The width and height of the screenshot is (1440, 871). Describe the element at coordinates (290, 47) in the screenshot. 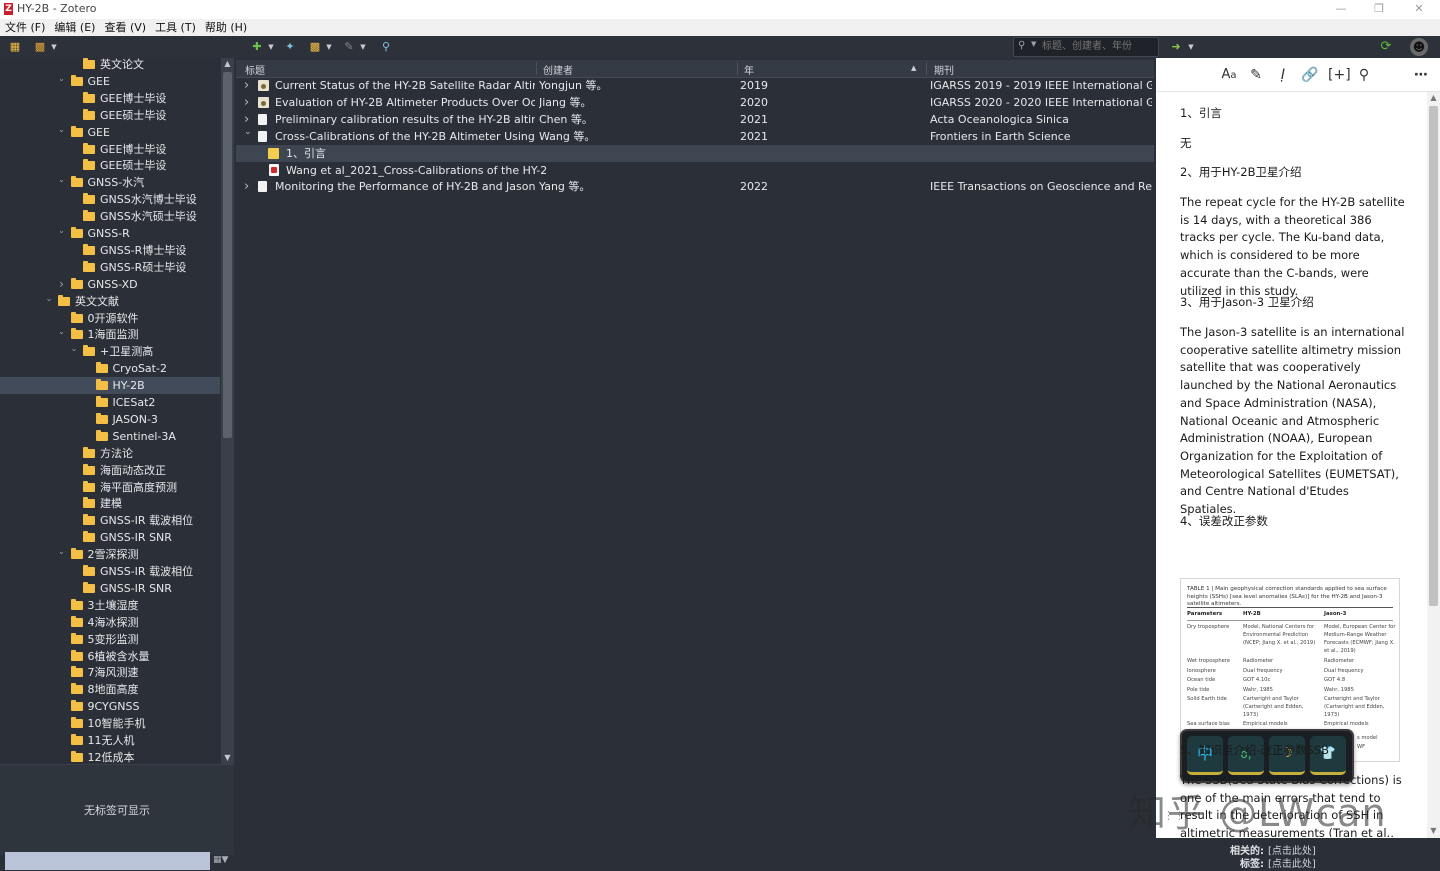

I see `add-by-identifier-icon: ✦` at that location.